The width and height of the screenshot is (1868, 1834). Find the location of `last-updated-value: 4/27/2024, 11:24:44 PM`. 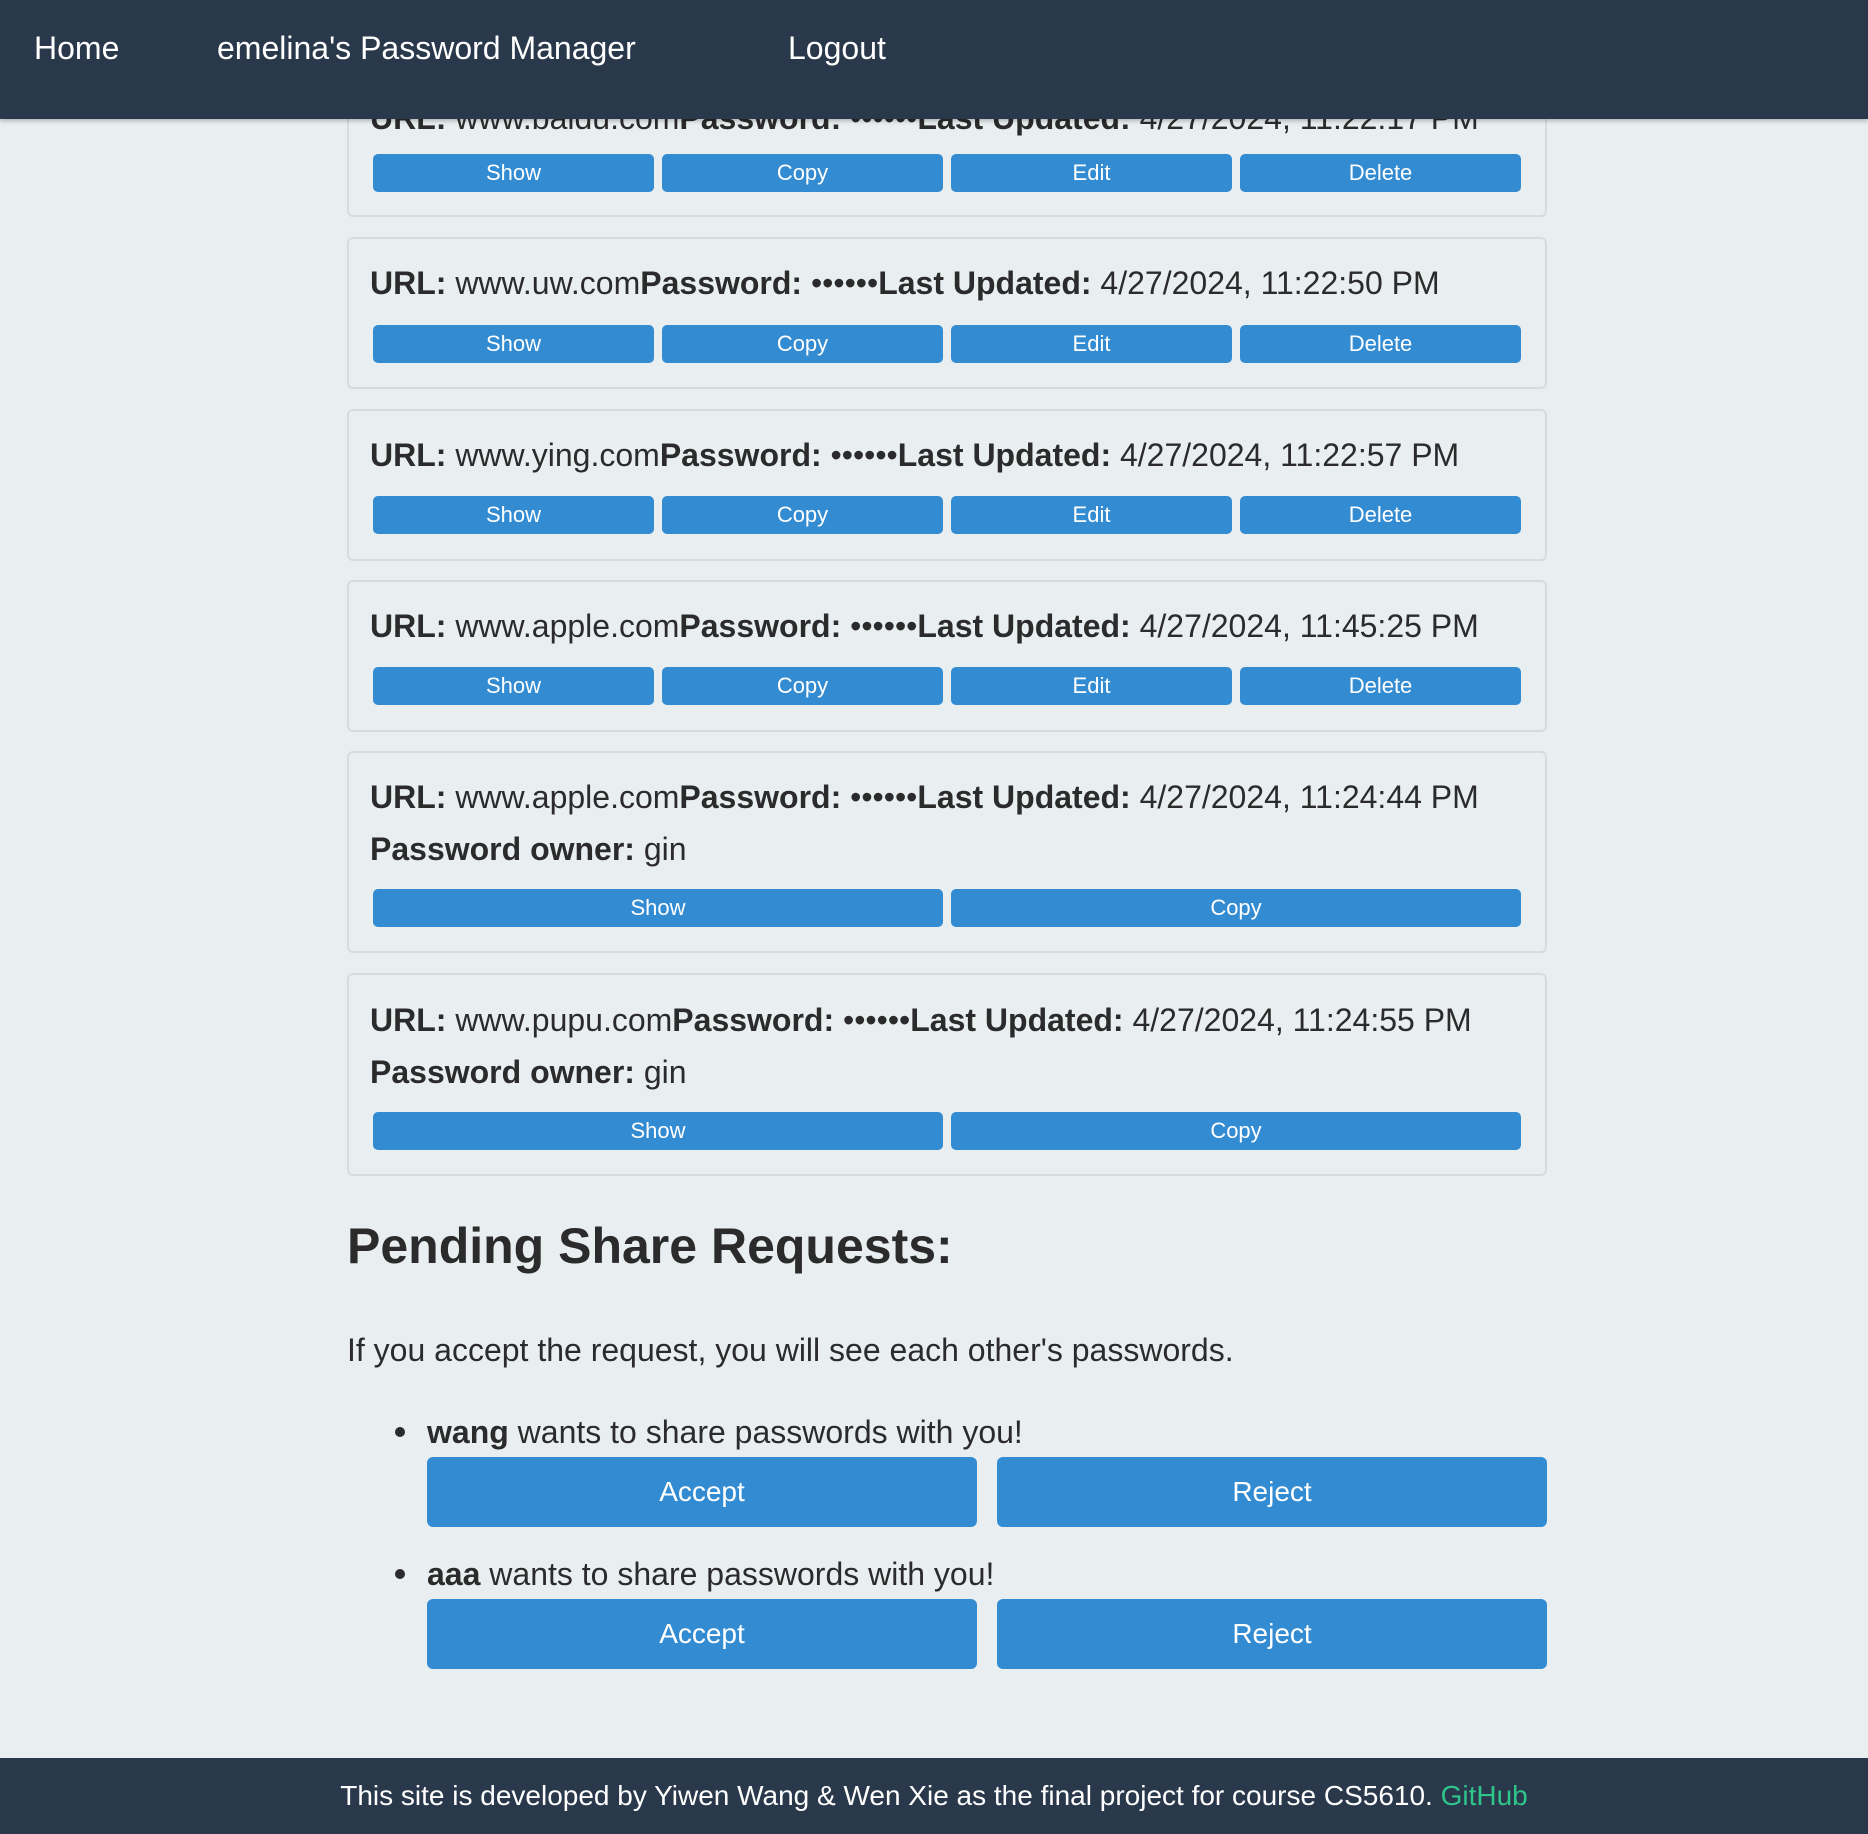

last-updated-value: 4/27/2024, 11:24:44 PM is located at coordinates (1309, 797).